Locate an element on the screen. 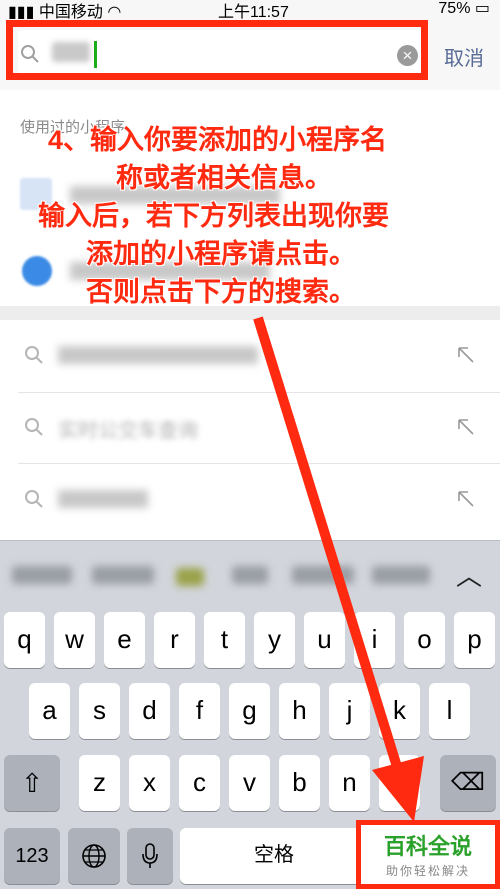  logo-subtitle: 助你轻松解决 is located at coordinates (427, 871).